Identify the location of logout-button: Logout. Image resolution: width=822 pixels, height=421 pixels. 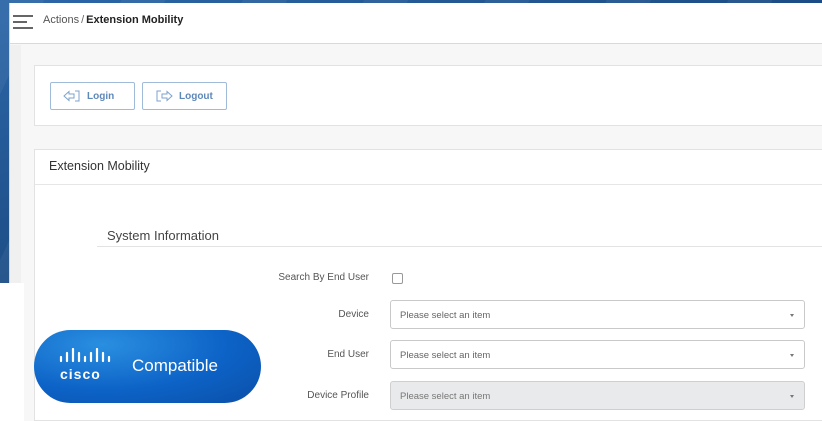
(184, 96).